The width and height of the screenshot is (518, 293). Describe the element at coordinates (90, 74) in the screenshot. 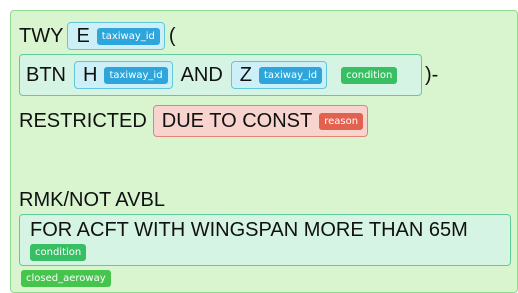

I see `taxiway-value: H` at that location.